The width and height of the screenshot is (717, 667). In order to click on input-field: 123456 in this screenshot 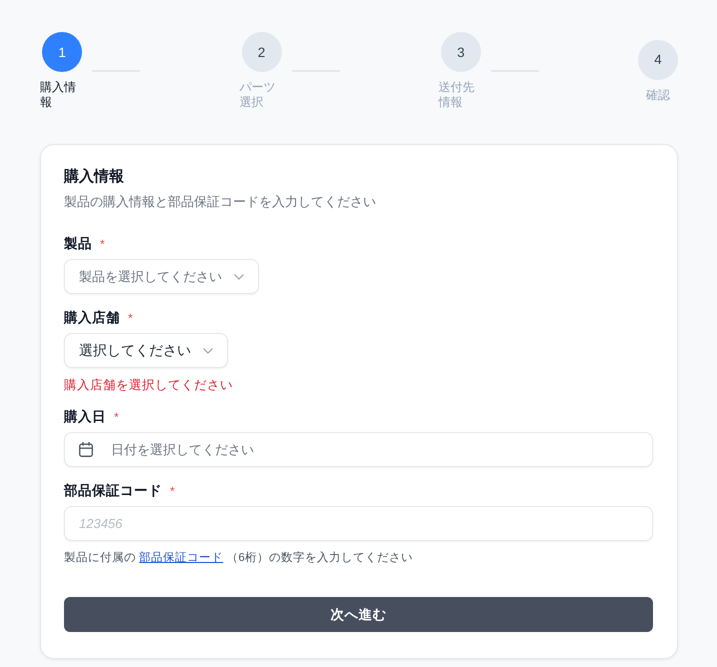, I will do `click(358, 523)`.